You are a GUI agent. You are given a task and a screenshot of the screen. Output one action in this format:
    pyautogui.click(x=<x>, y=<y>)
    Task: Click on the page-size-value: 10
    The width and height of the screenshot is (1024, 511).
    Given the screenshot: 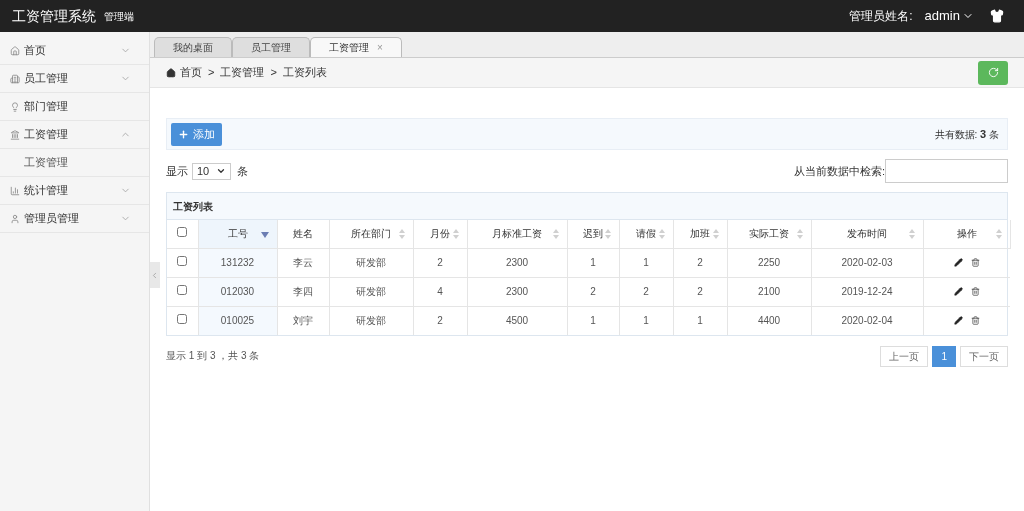 What is the action you would take?
    pyautogui.click(x=203, y=171)
    